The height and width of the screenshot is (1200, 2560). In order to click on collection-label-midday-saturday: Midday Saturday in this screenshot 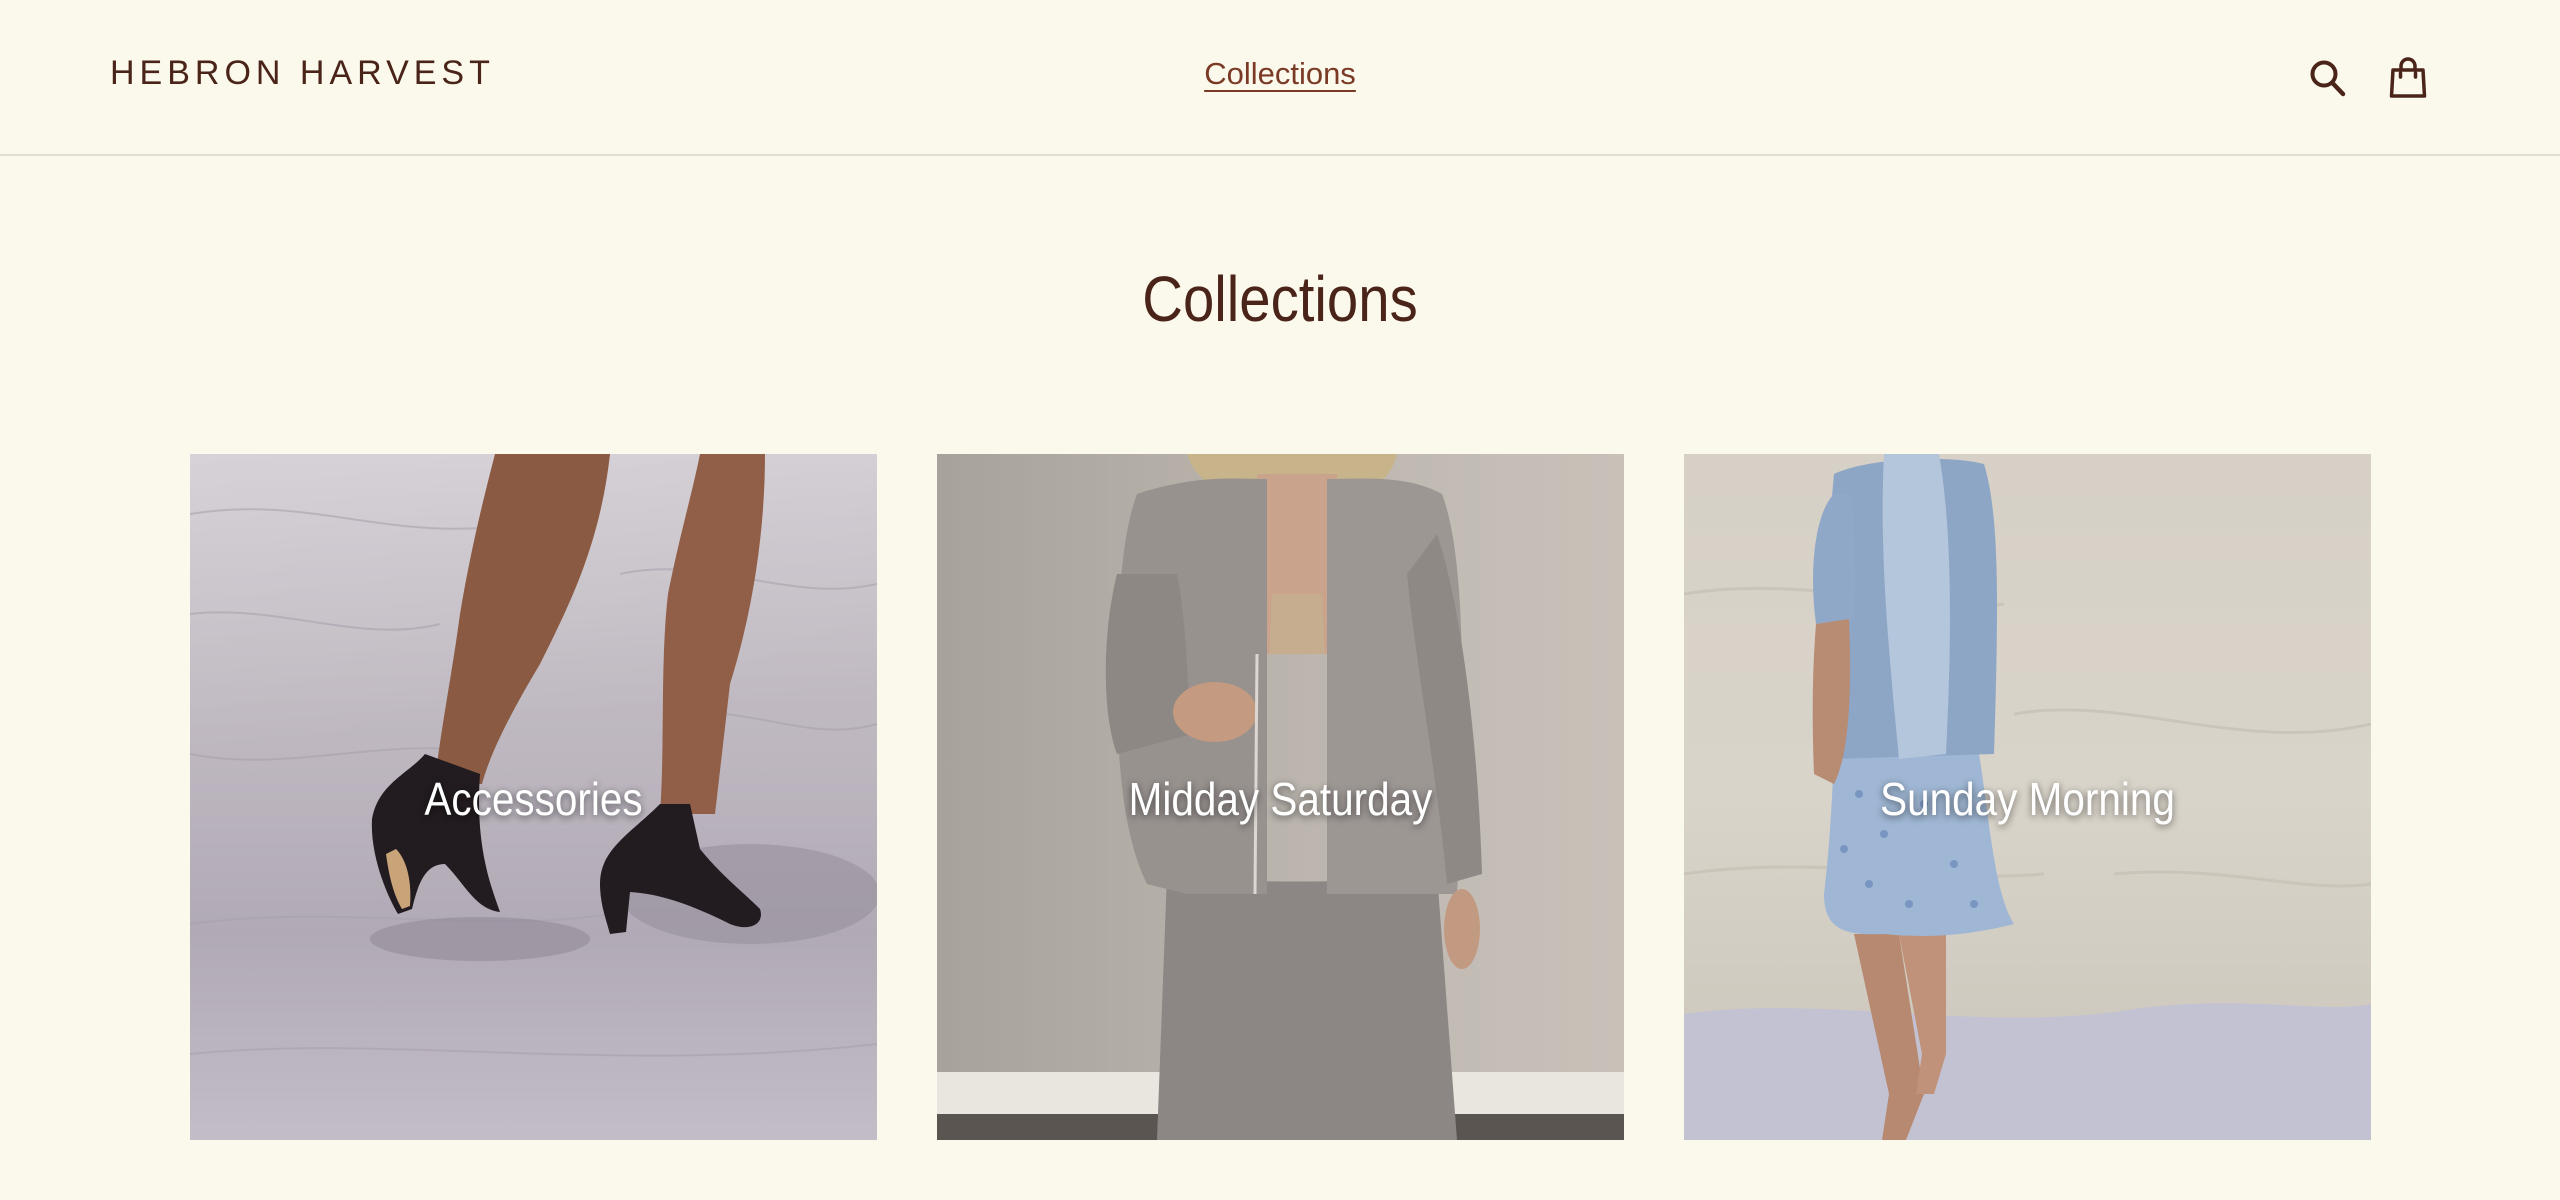, I will do `click(1280, 799)`.